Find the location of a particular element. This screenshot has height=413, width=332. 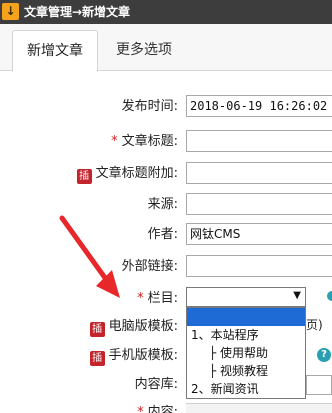

title-extra-label-text: 文章标题附加: is located at coordinates (136, 173).